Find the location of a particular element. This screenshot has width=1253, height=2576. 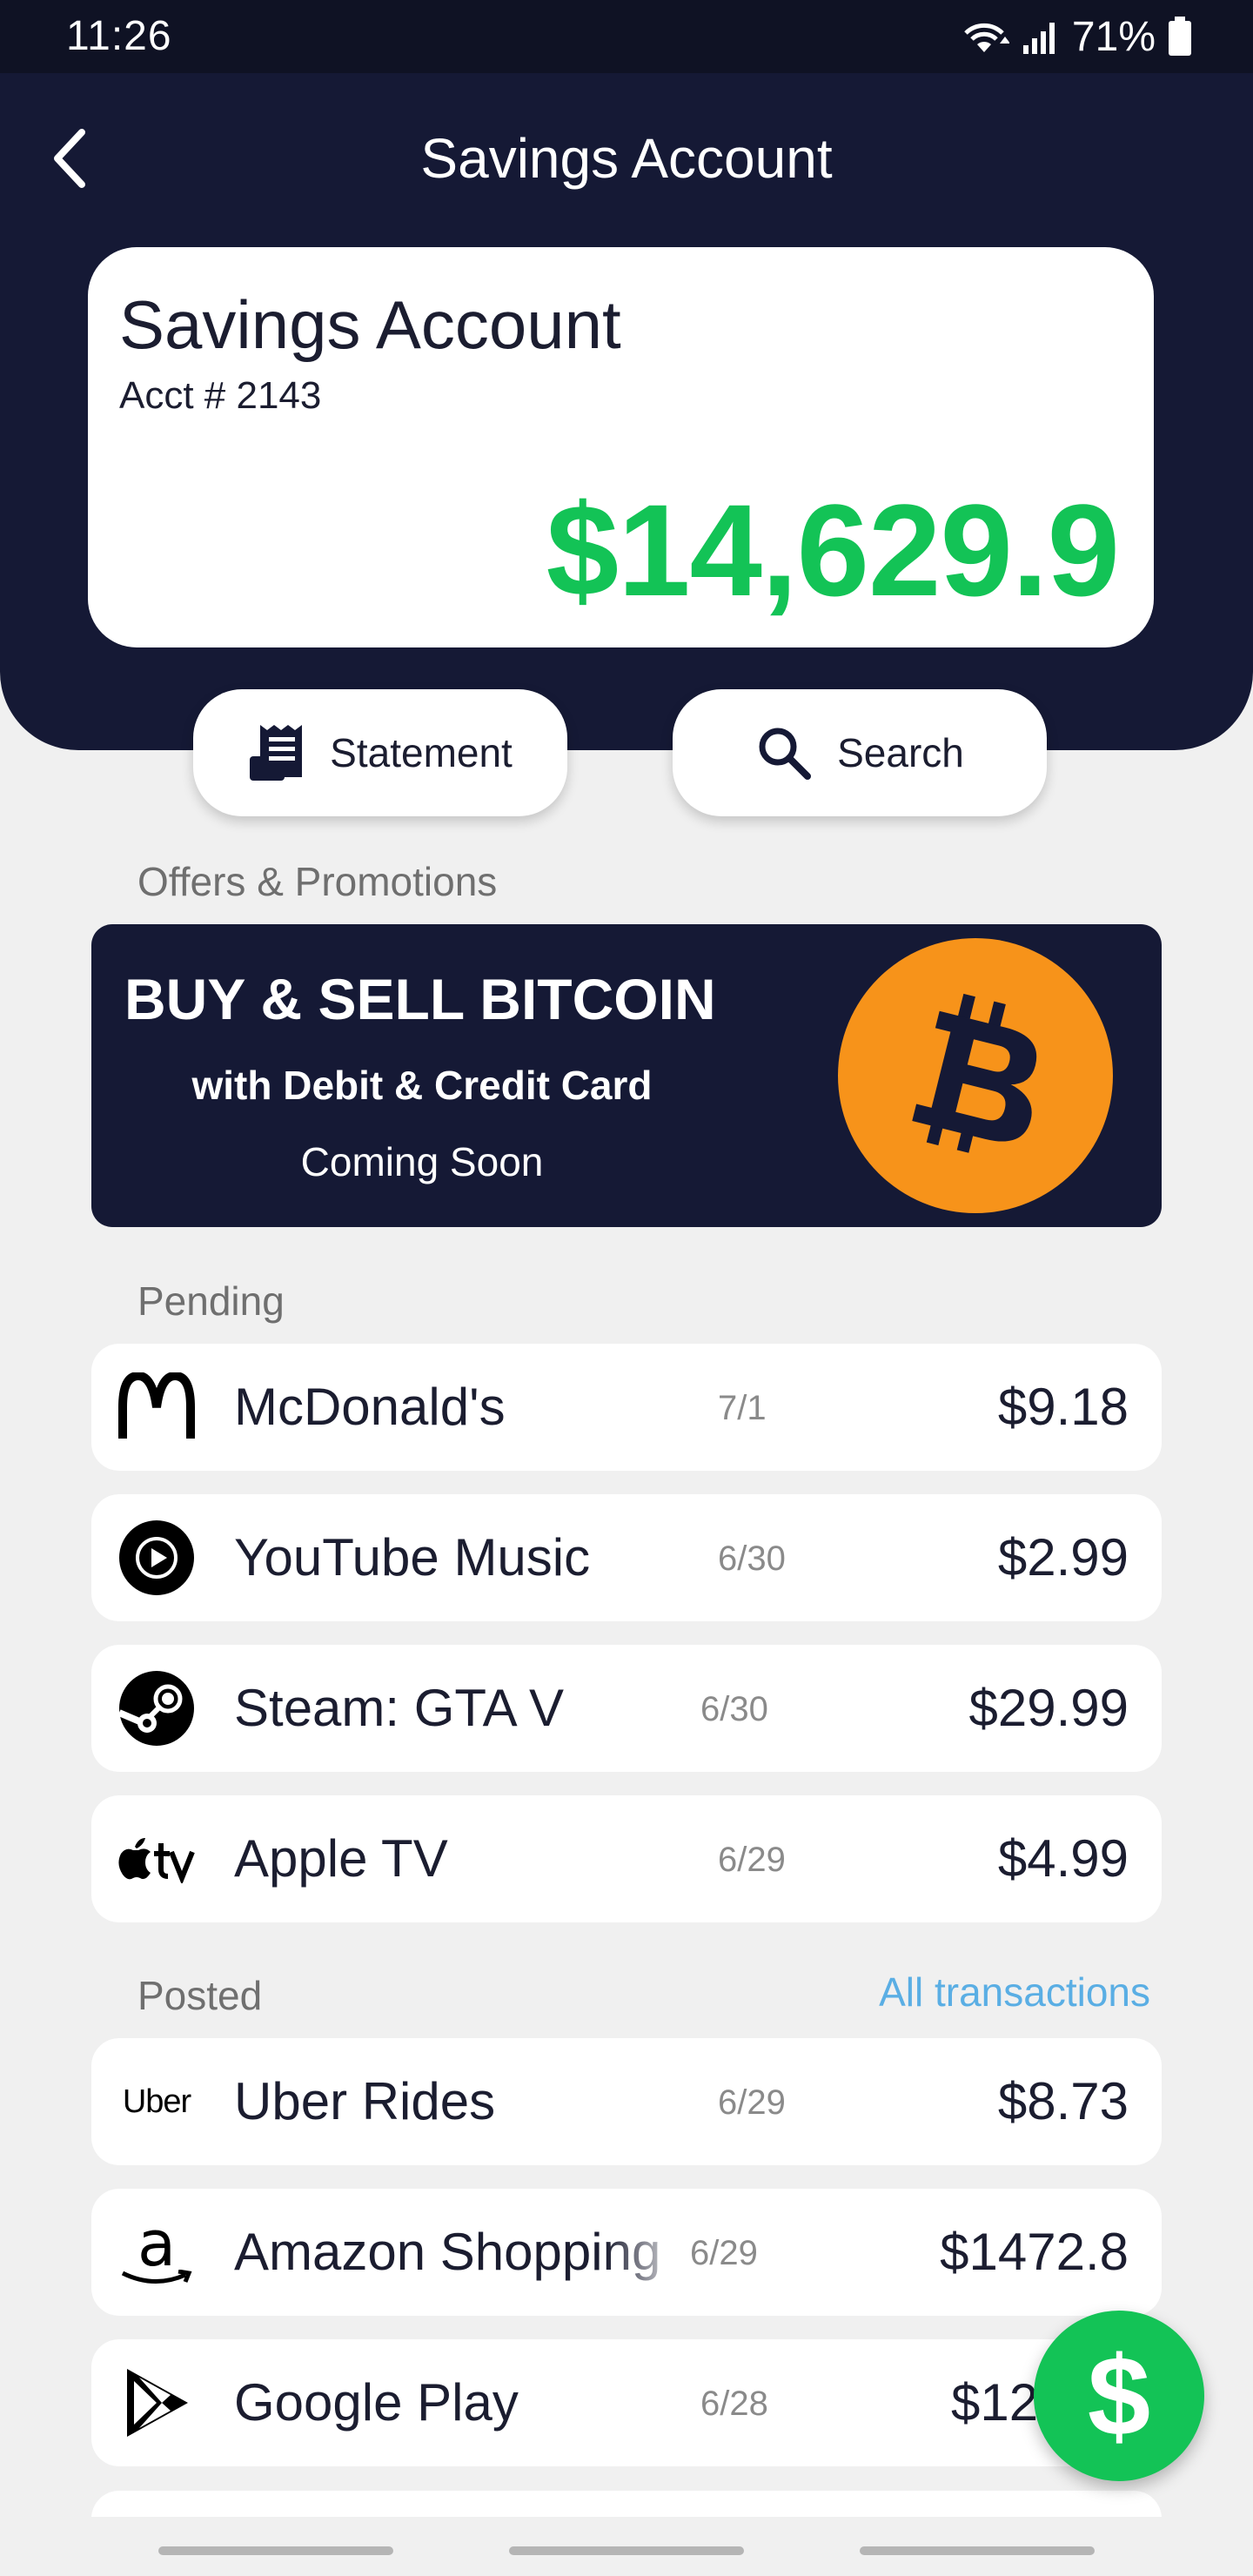

search-label: Search is located at coordinates (900, 752).